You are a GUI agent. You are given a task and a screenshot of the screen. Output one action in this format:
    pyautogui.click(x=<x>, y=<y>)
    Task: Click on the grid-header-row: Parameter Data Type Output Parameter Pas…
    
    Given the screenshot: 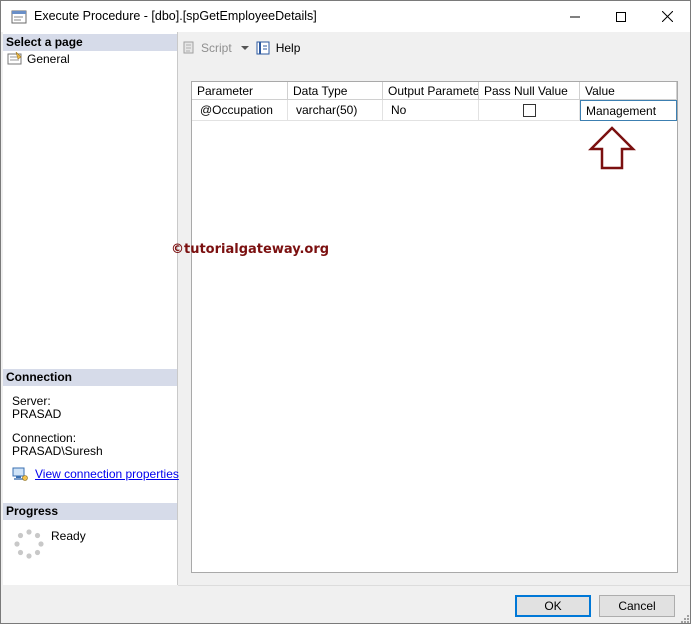 What is the action you would take?
    pyautogui.click(x=434, y=91)
    